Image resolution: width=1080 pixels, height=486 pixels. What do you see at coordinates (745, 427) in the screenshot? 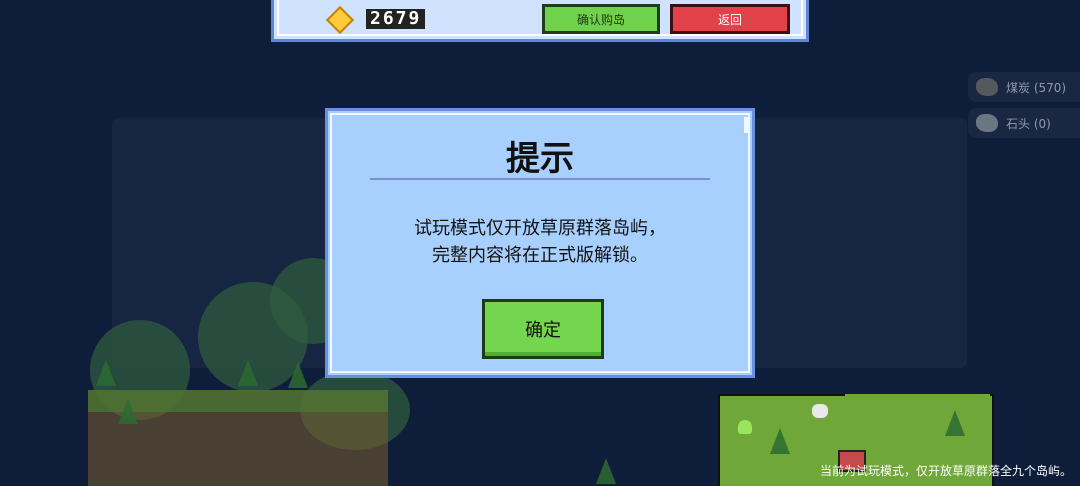
I see `slime-icon` at bounding box center [745, 427].